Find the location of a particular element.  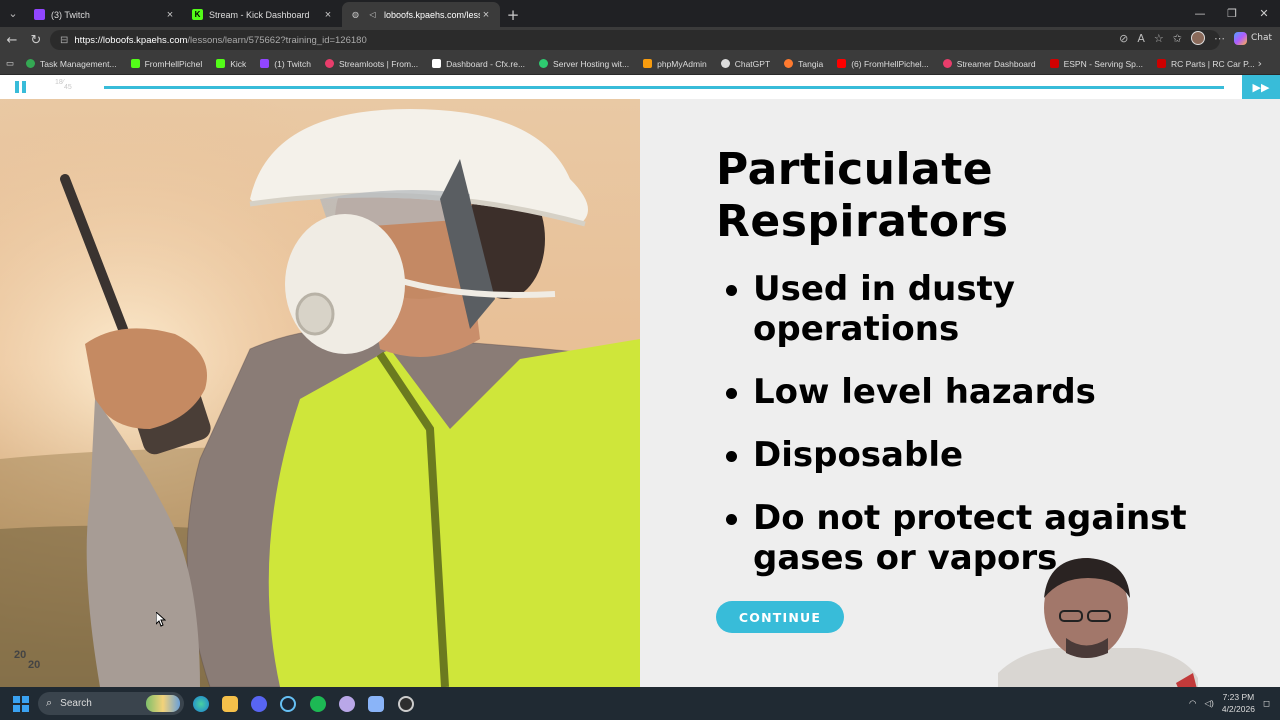

bookmark-item: phpMyAdmin is located at coordinates (675, 64).